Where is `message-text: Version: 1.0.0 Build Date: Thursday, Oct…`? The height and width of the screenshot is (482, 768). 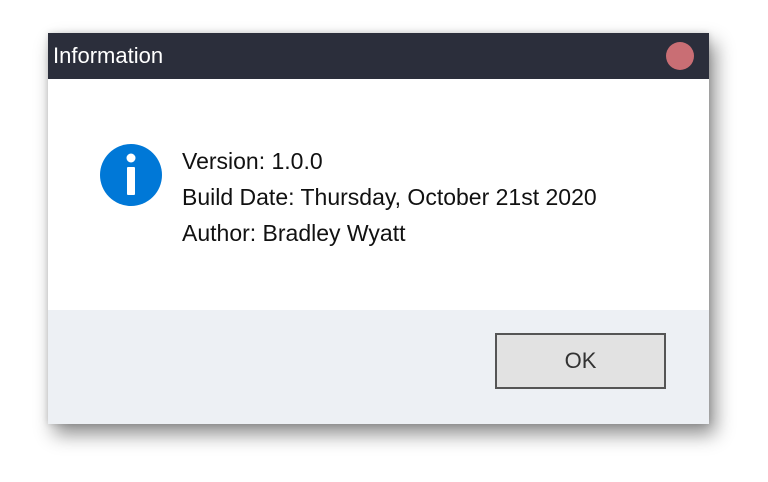 message-text: Version: 1.0.0 Build Date: Thursday, Oct… is located at coordinates (389, 197).